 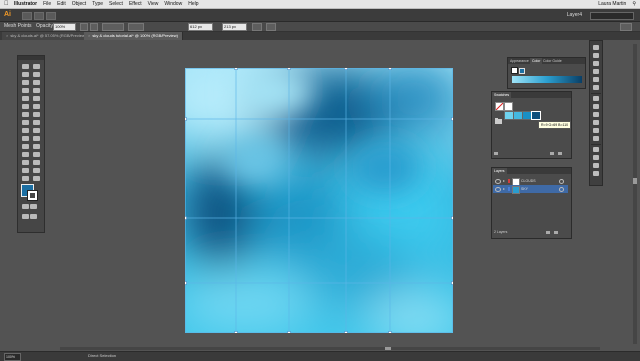 What do you see at coordinates (548, 232) in the screenshot?
I see `new-layer-icon` at bounding box center [548, 232].